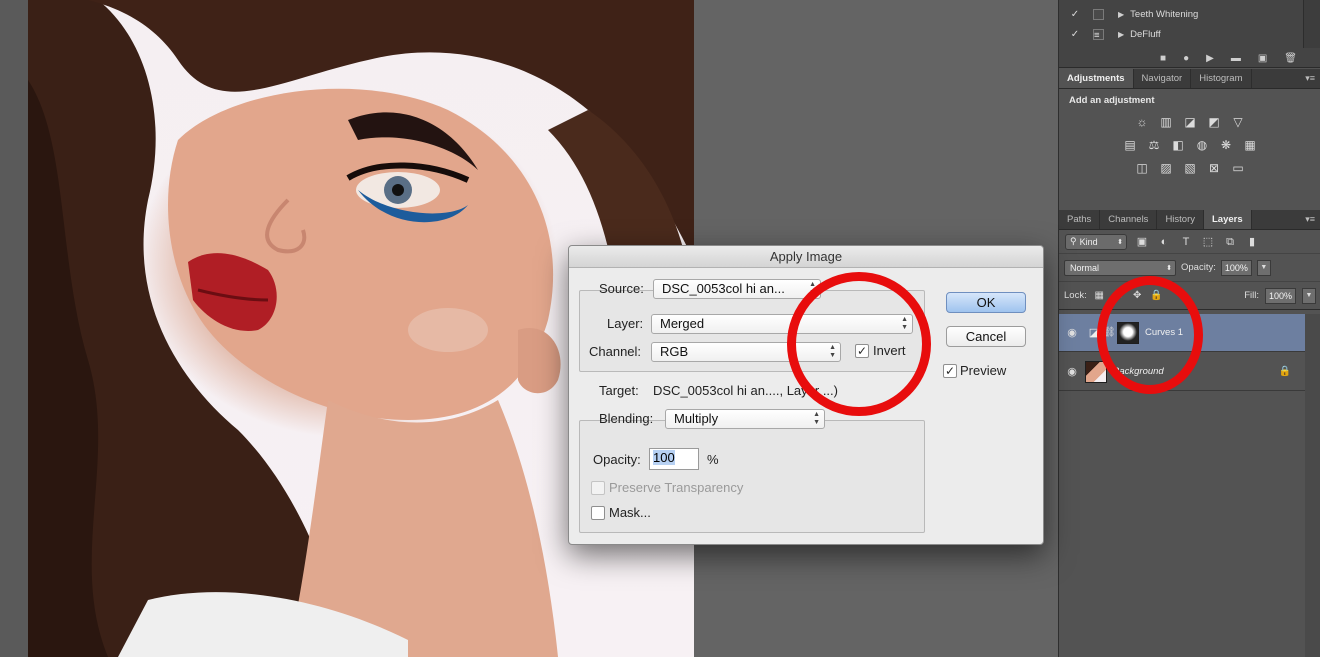 This screenshot has width=1320, height=657. Describe the element at coordinates (1252, 242) in the screenshot. I see `filter-toggle-icon: ▮` at that location.